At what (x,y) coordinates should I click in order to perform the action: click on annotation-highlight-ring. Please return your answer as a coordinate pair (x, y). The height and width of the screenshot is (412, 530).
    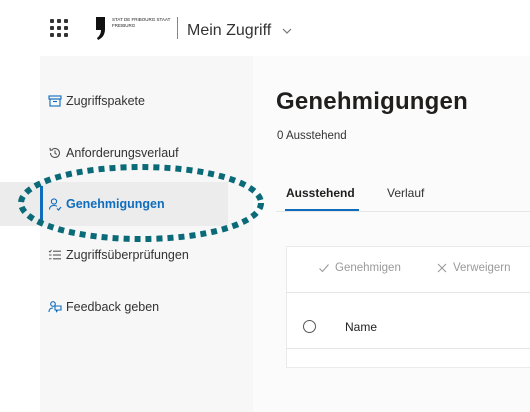
    Looking at the image, I should click on (141, 203).